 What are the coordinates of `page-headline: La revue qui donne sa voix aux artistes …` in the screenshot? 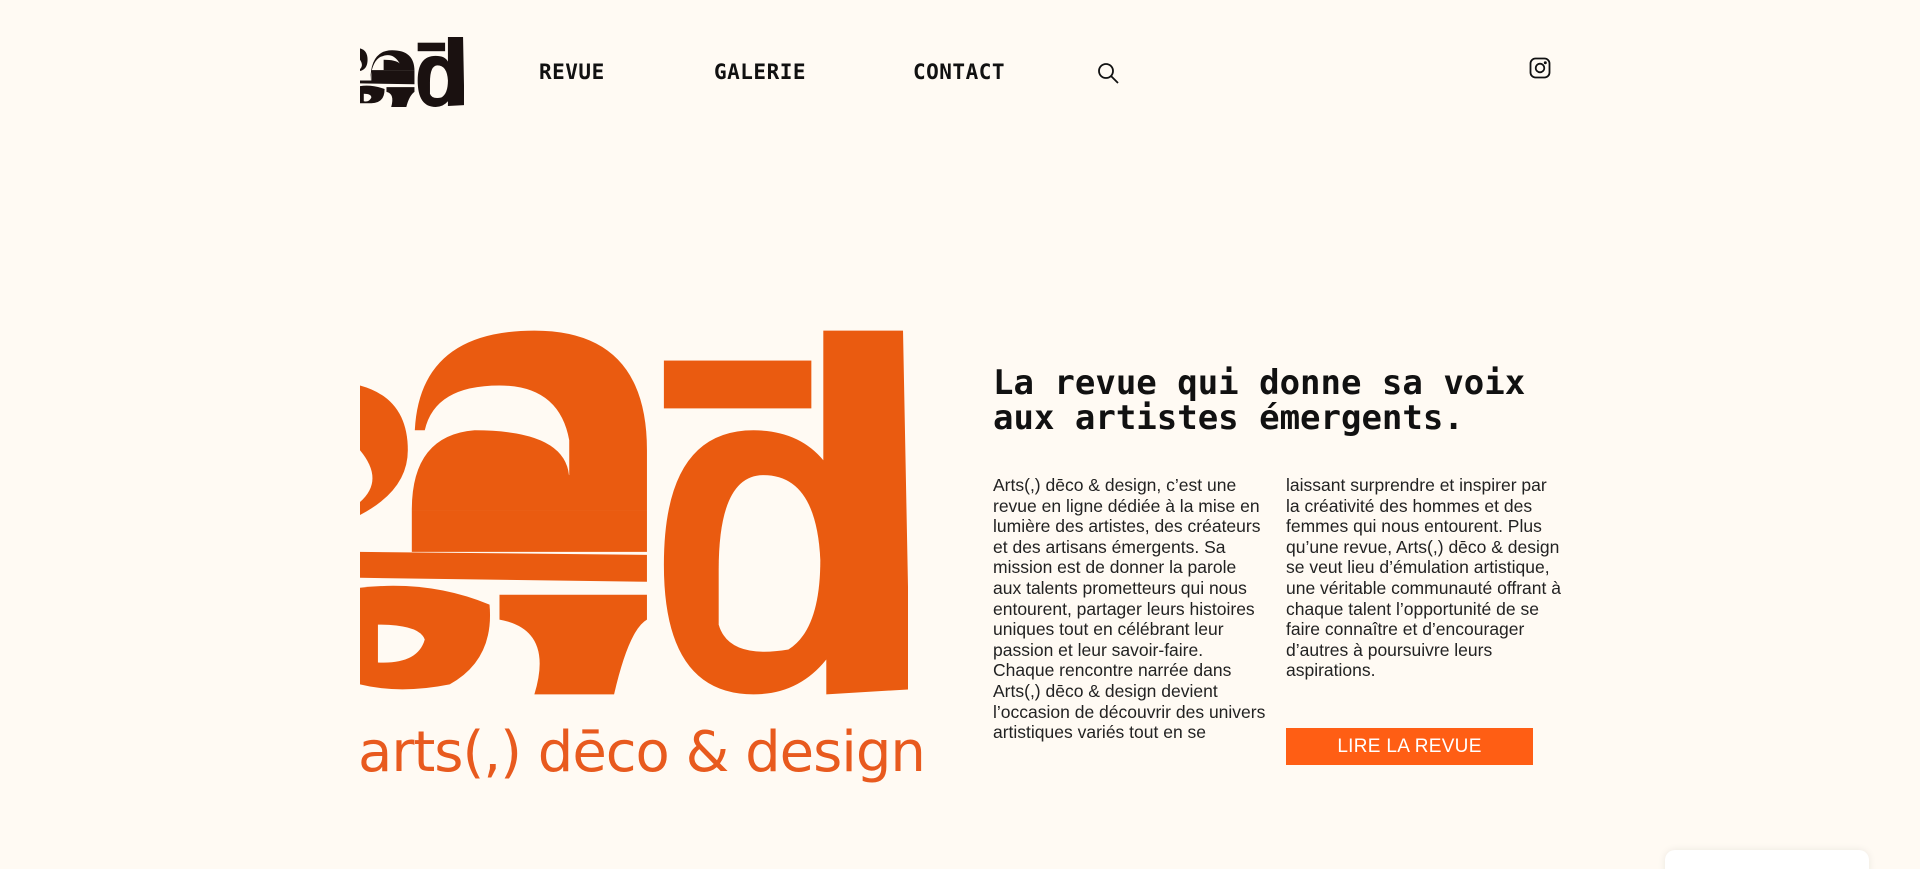 It's located at (1259, 400).